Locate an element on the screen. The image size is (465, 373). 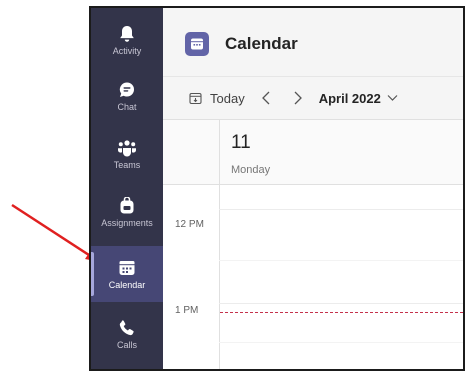
chat-icon is located at coordinates (126, 89).